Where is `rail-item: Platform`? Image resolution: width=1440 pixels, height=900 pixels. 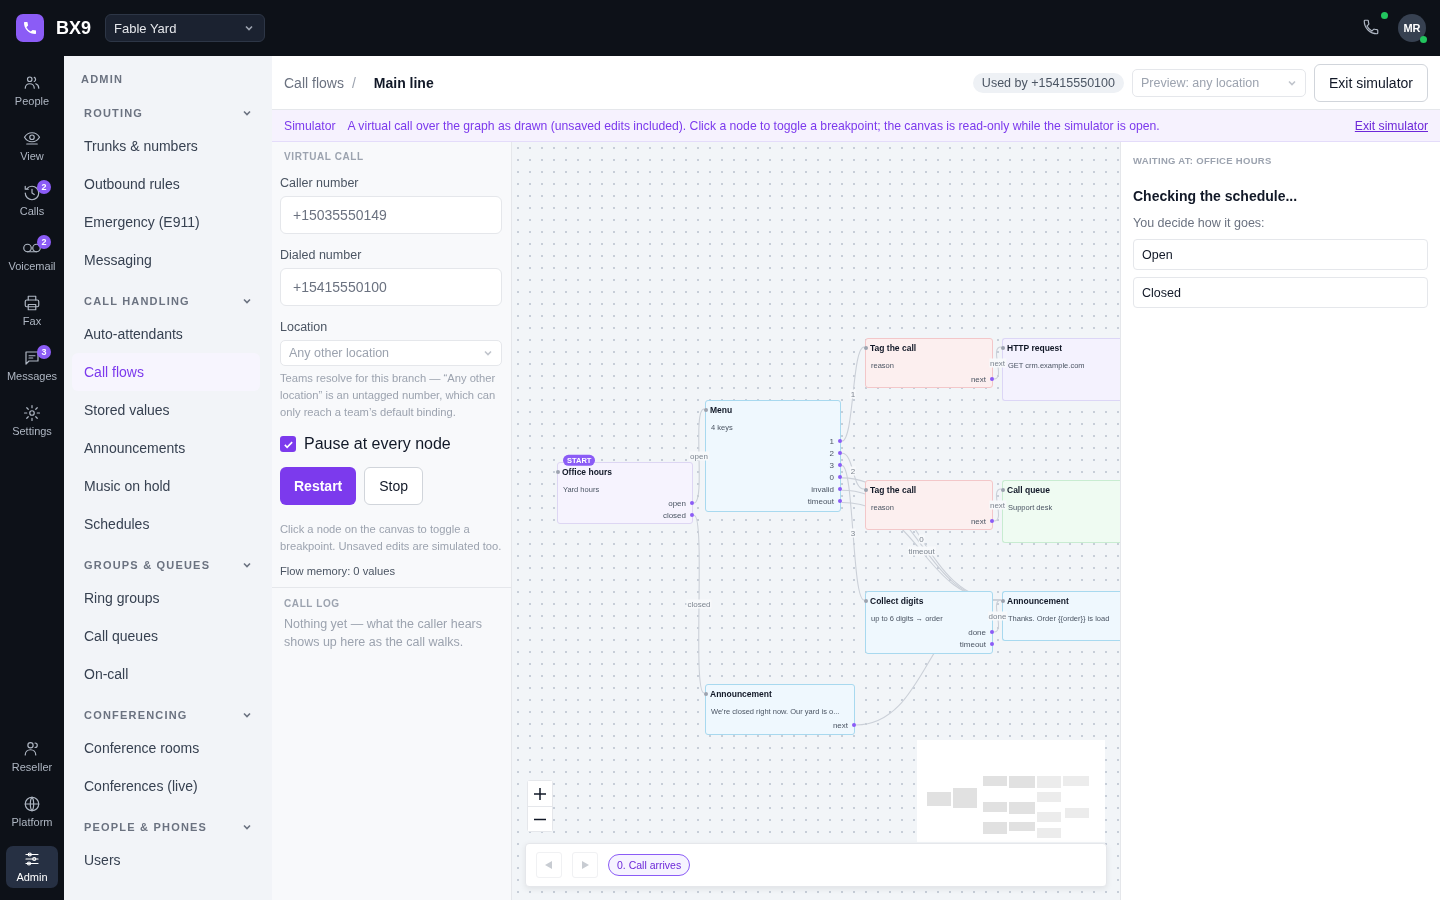
rail-item: Platform is located at coordinates (32, 812).